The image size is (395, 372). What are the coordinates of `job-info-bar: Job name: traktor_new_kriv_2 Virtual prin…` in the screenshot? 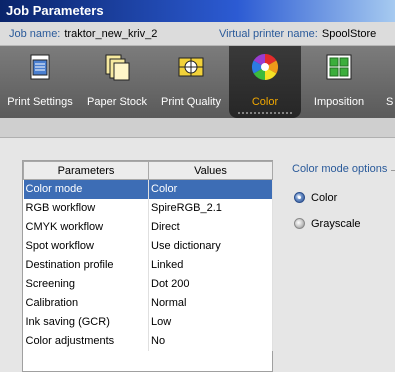 It's located at (197, 34).